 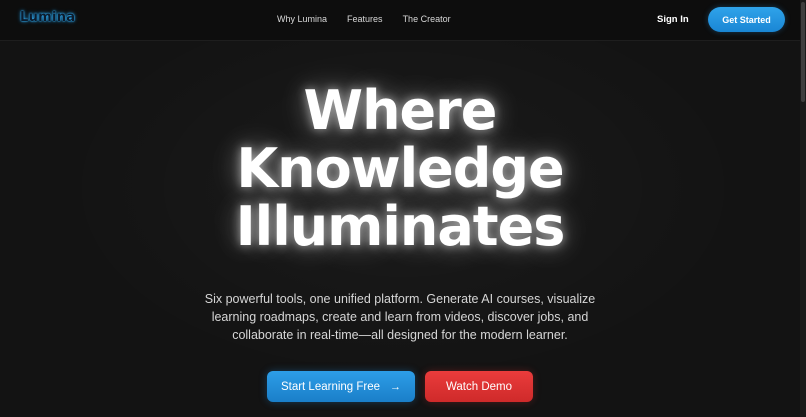 I want to click on start-learning-button: Start Learning Free →, so click(x=341, y=386).